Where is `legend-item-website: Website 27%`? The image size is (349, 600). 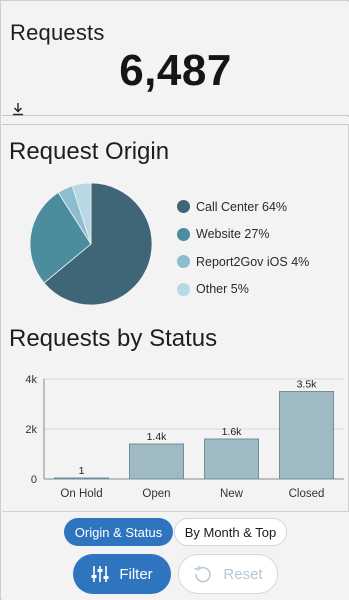 legend-item-website: Website 27% is located at coordinates (243, 235).